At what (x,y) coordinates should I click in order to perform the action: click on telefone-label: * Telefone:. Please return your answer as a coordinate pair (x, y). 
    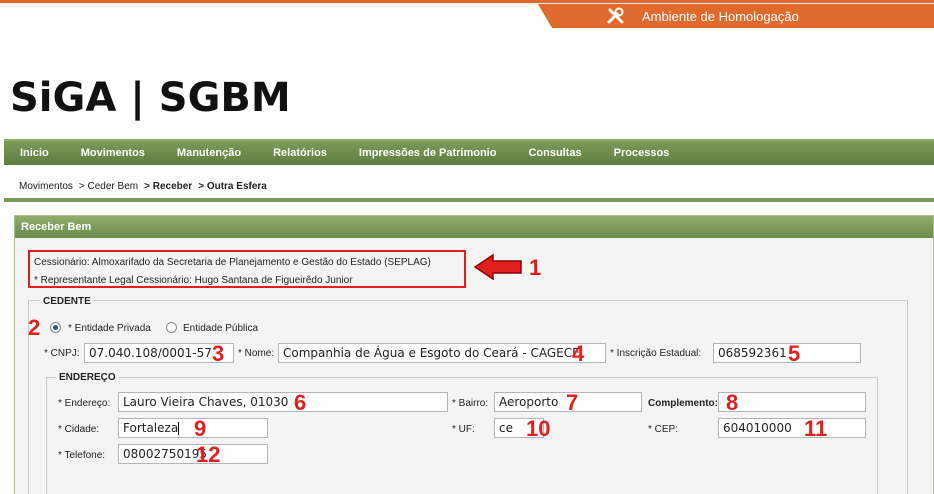
    Looking at the image, I should click on (82, 455).